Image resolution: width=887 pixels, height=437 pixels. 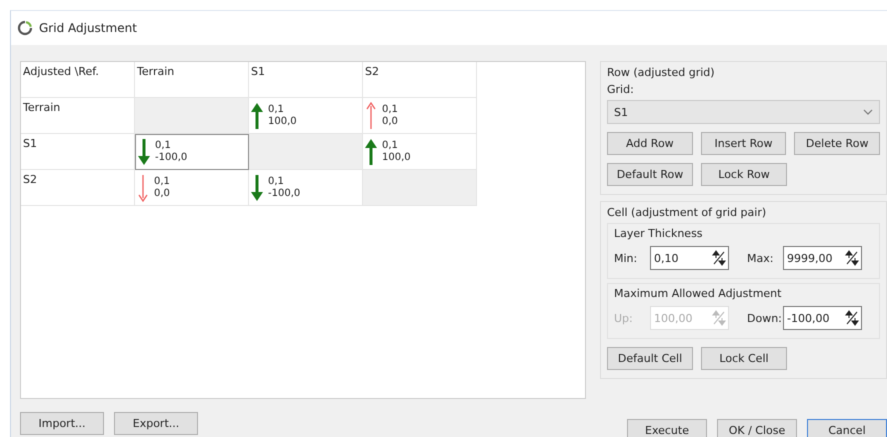 What do you see at coordinates (687, 212) in the screenshot?
I see `group-title: Cell (adjustment of grid pair)` at bounding box center [687, 212].